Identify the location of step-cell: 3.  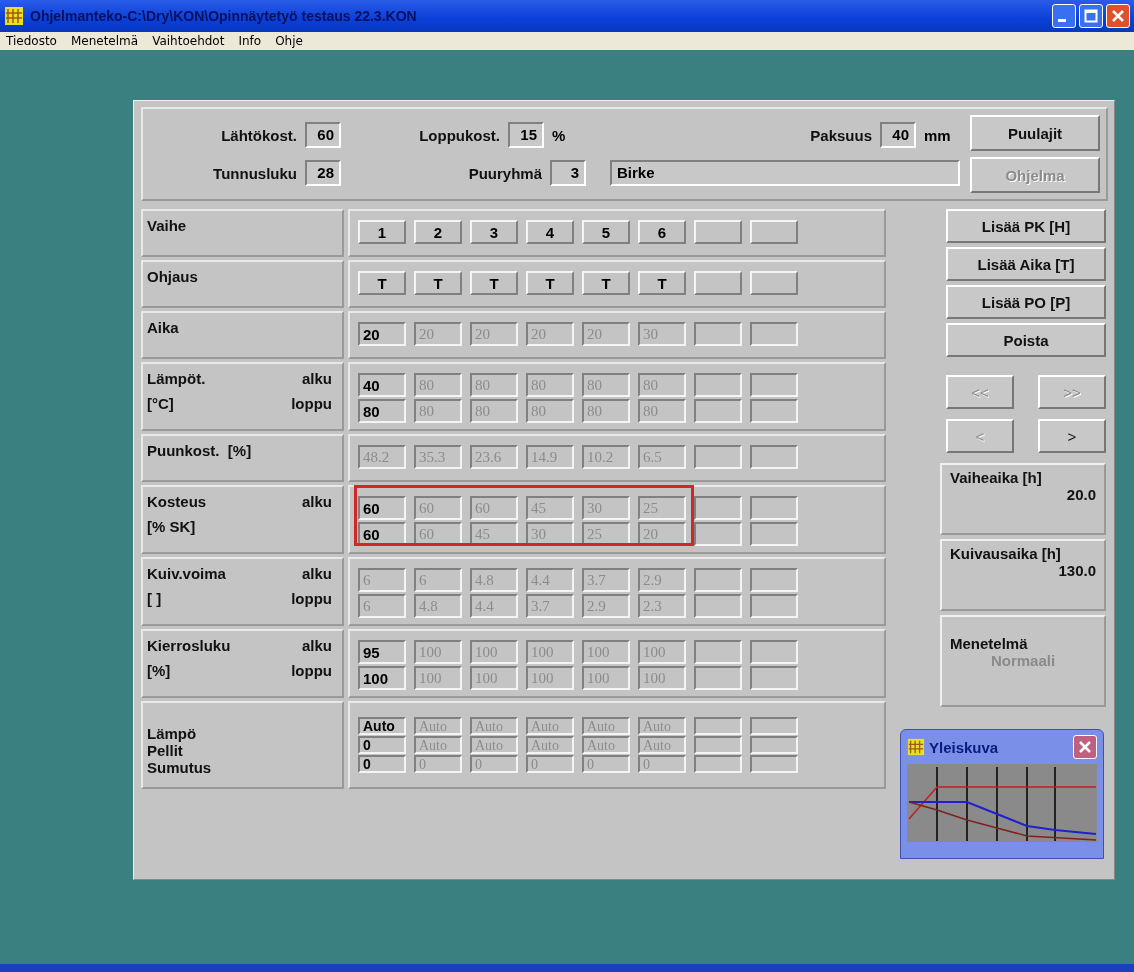
(494, 232).